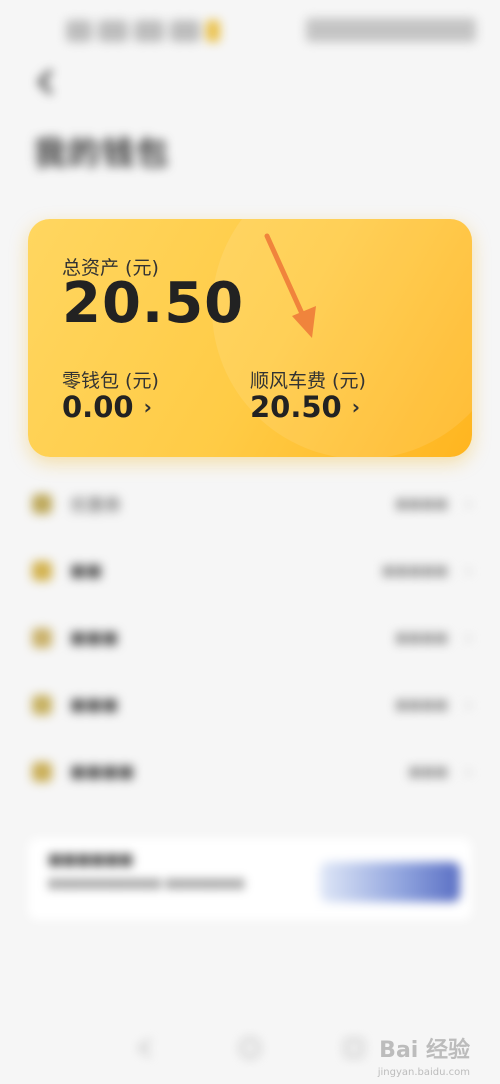 The image size is (500, 1084). I want to click on list-item-value: ■■■, so click(428, 771).